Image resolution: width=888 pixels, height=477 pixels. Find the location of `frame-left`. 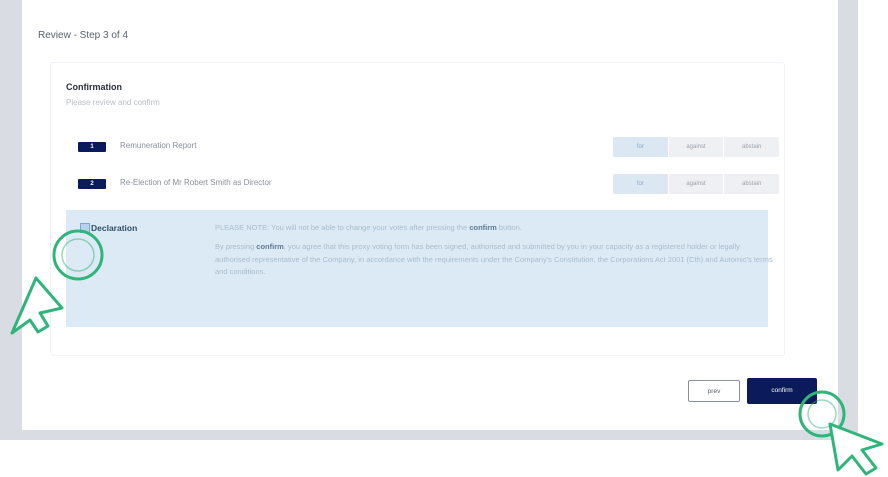

frame-left is located at coordinates (11, 220).